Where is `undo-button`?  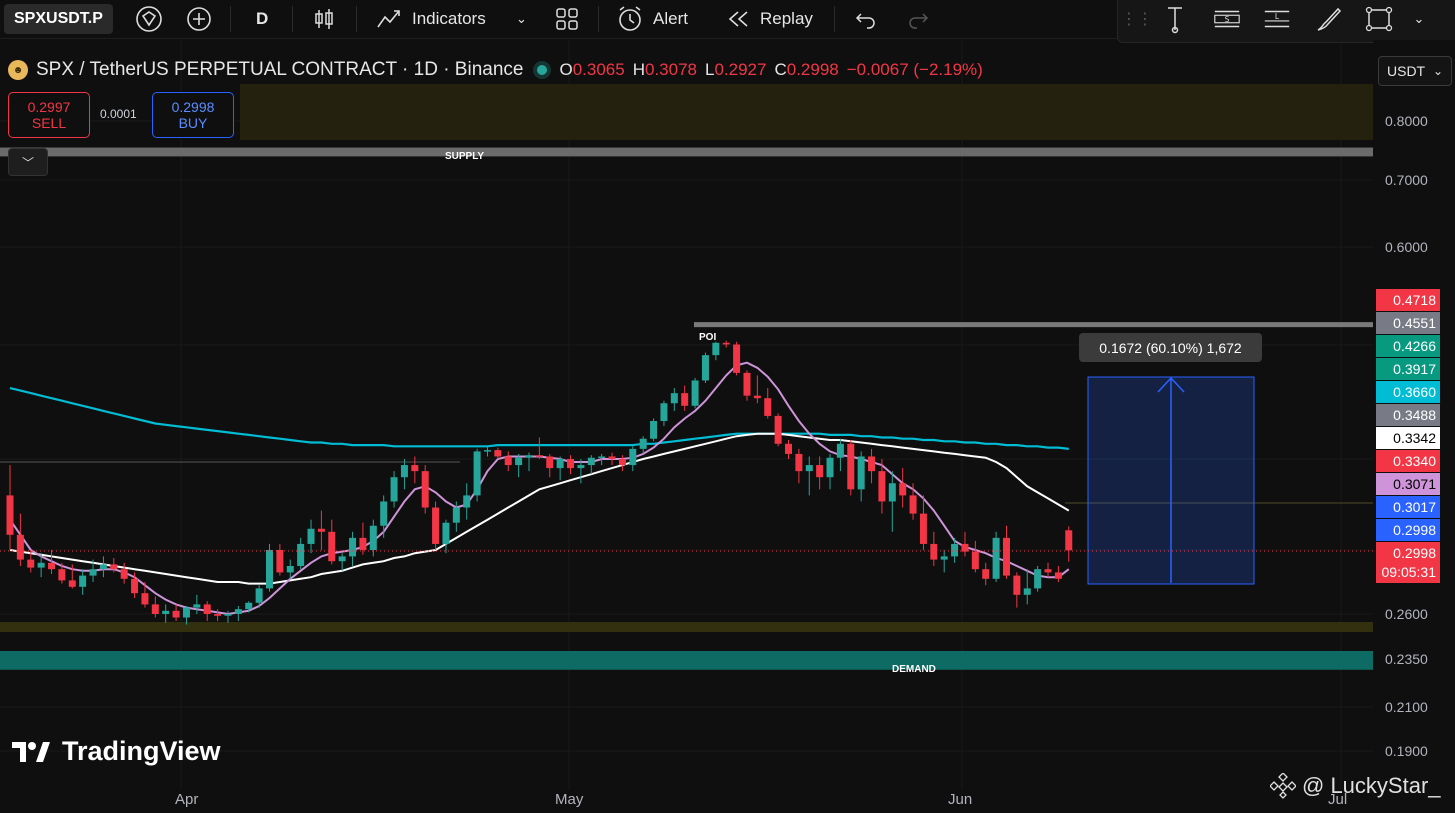
undo-button is located at coordinates (866, 19).